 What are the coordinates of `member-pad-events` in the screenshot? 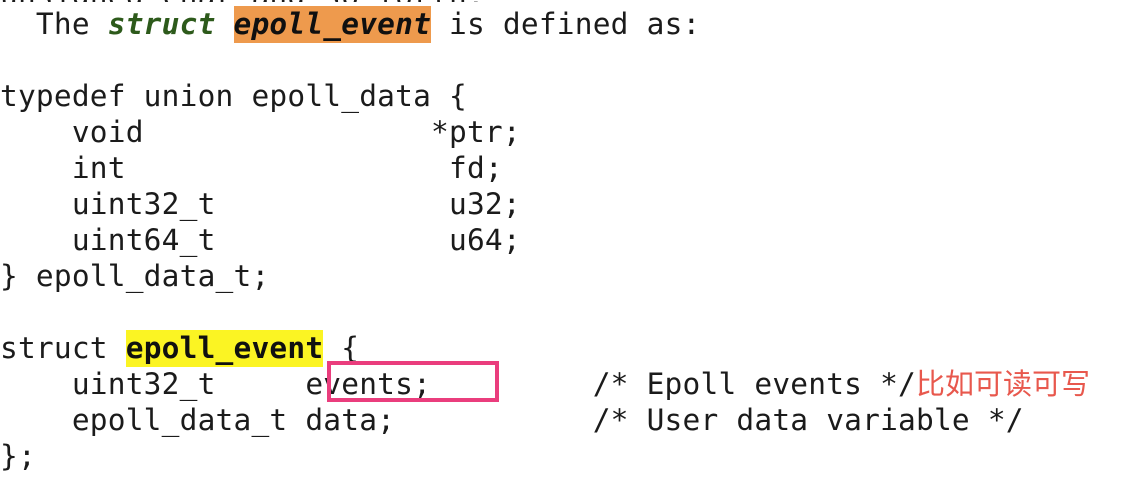 It's located at (512, 384).